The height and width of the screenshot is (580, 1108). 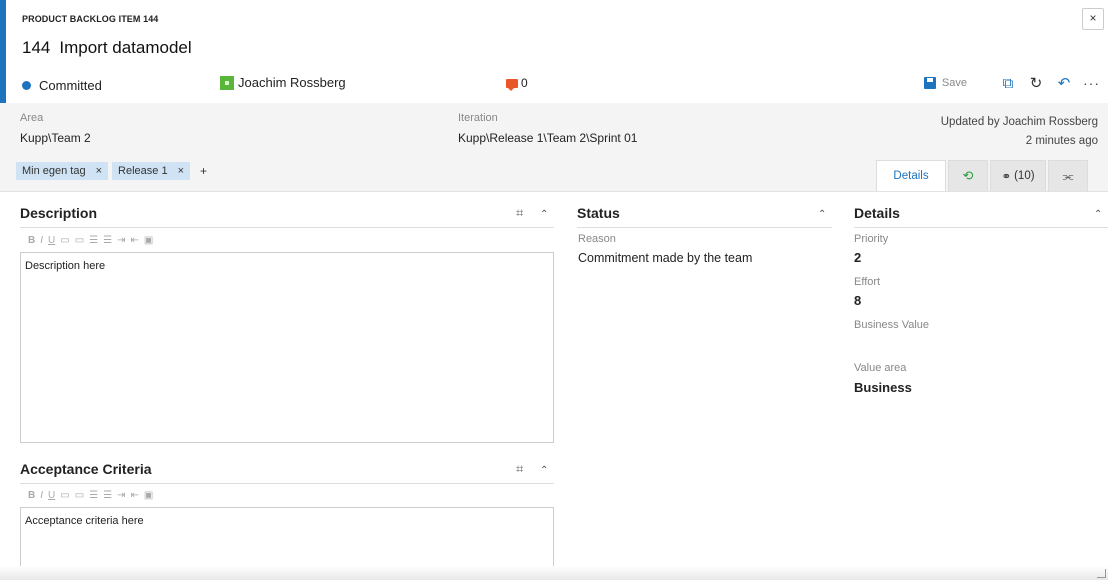 I want to click on tag-chip: Release 1 ×, so click(x=151, y=171).